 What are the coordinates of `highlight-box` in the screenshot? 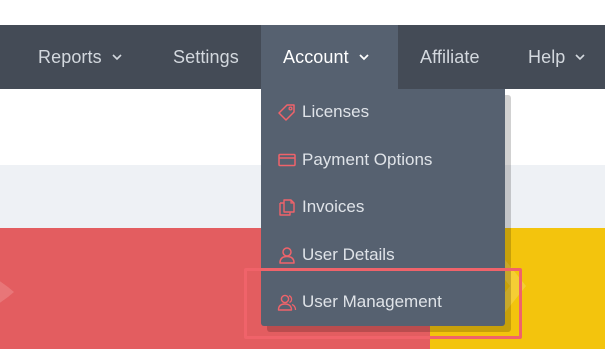 It's located at (383, 303).